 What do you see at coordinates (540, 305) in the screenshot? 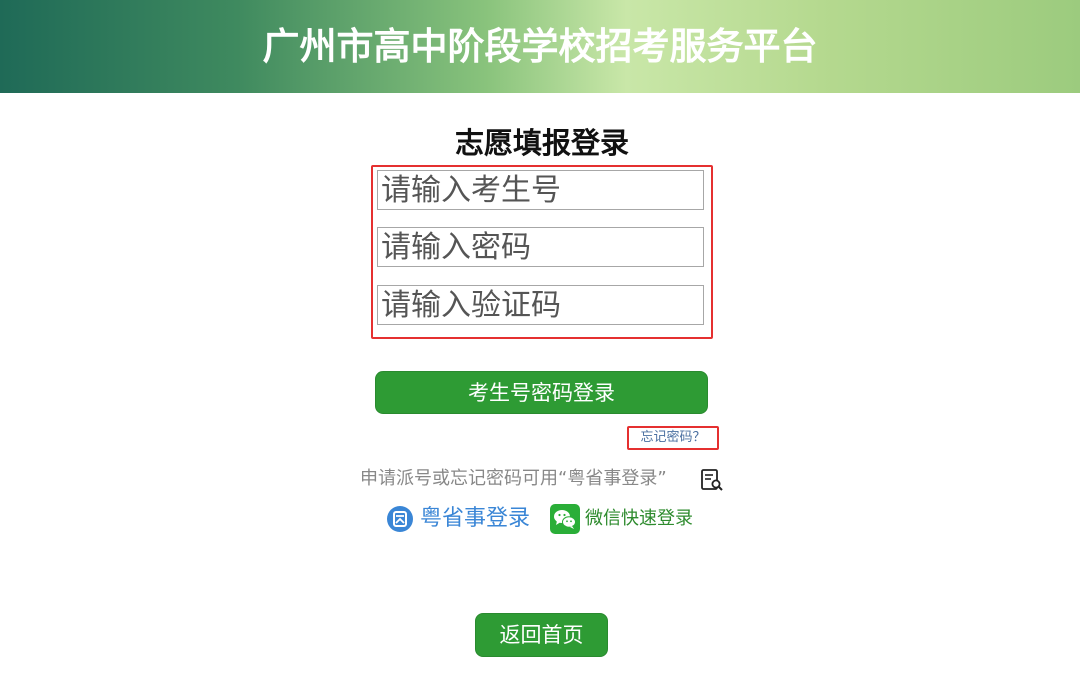
I see `captcha-input` at bounding box center [540, 305].